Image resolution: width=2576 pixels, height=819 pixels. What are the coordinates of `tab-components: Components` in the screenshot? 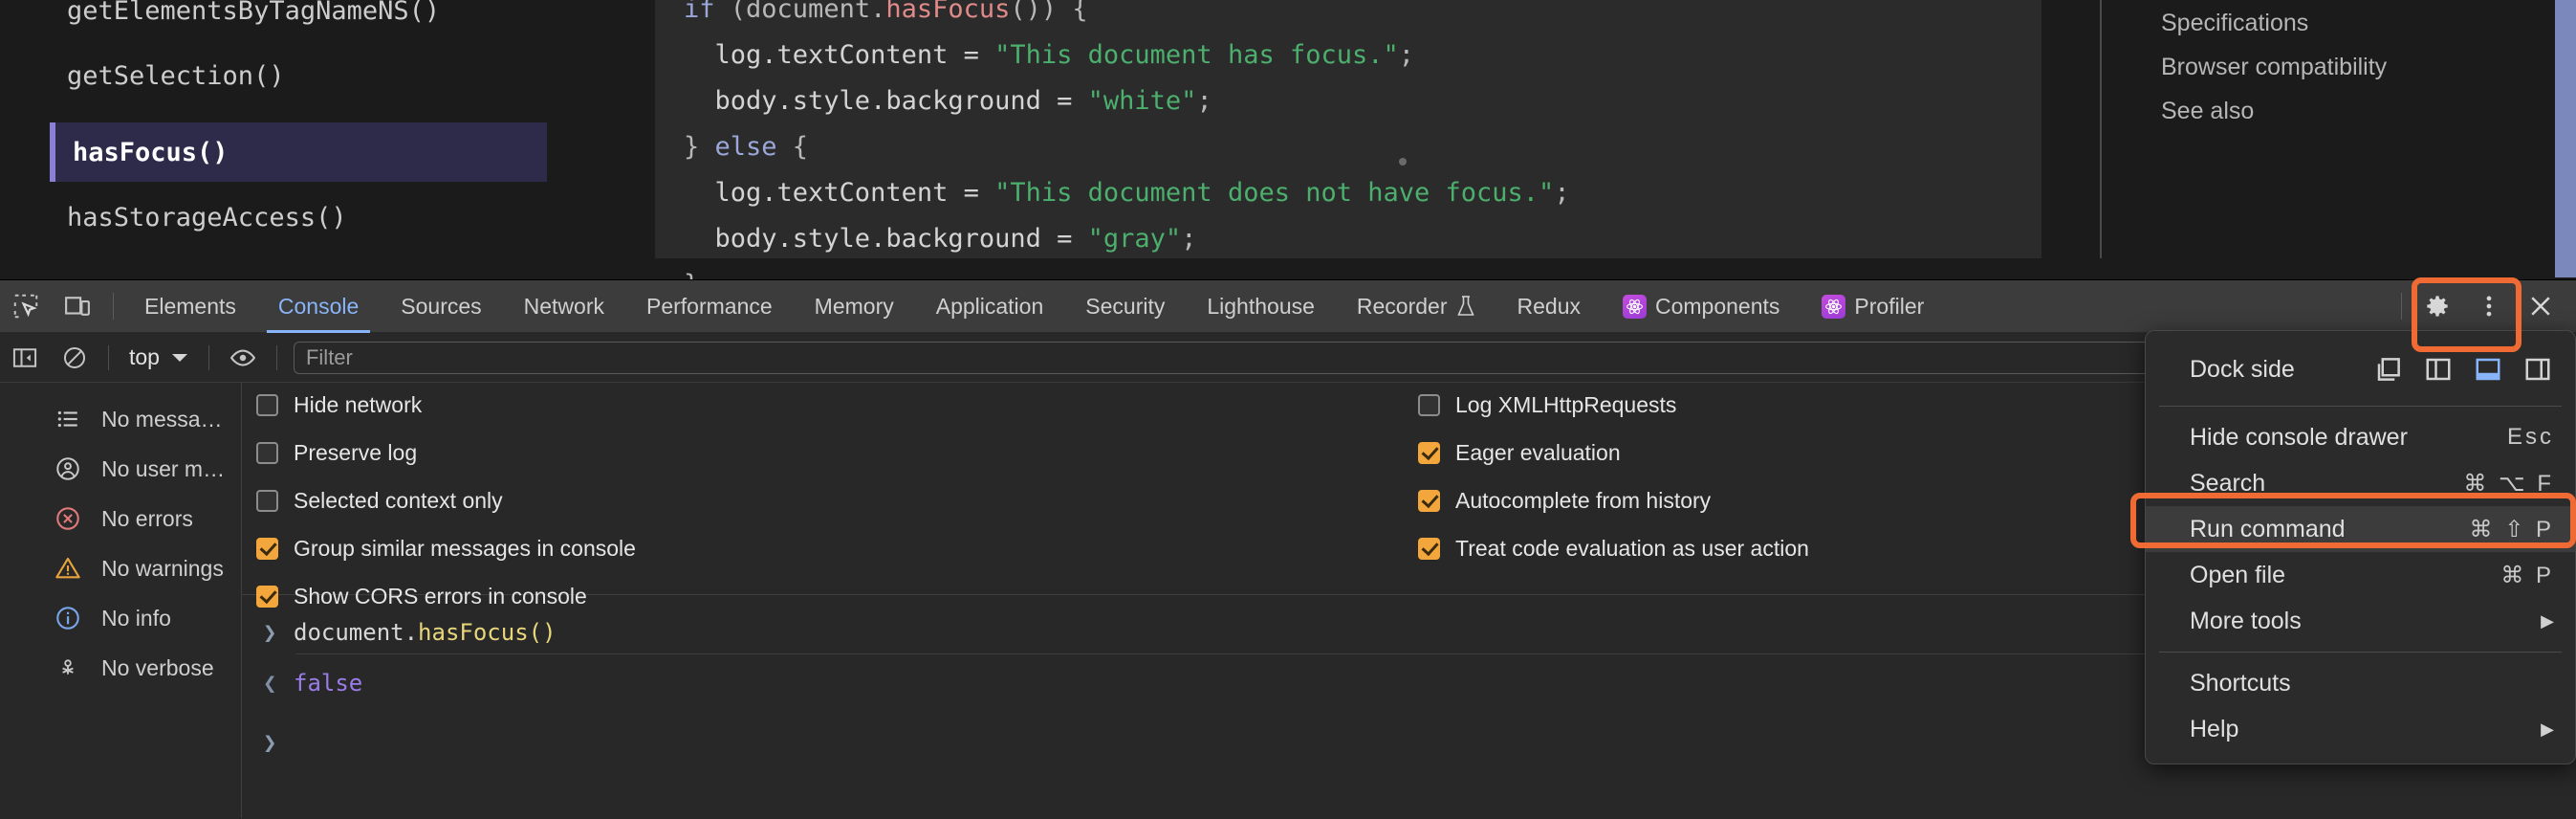 It's located at (1701, 306).